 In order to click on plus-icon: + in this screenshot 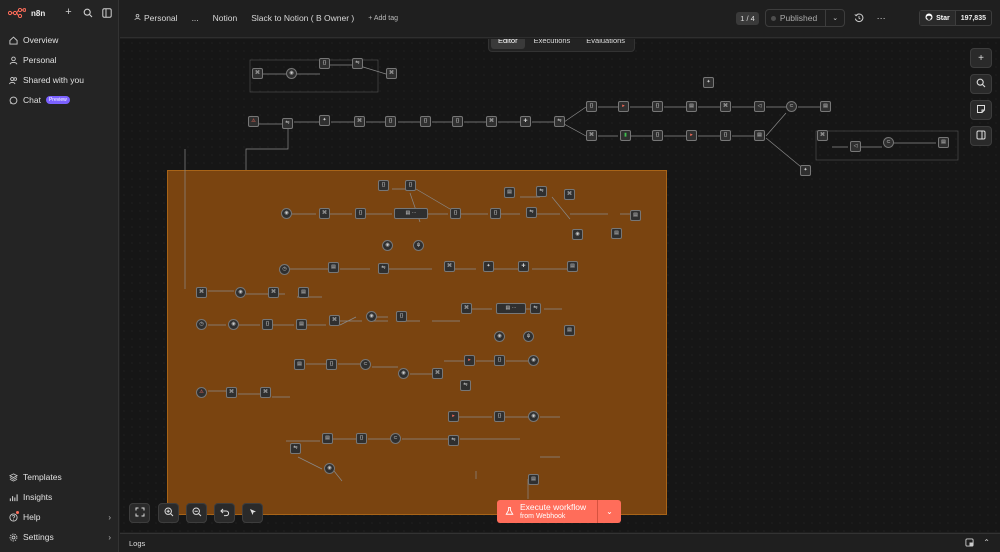, I will do `click(68, 12)`.